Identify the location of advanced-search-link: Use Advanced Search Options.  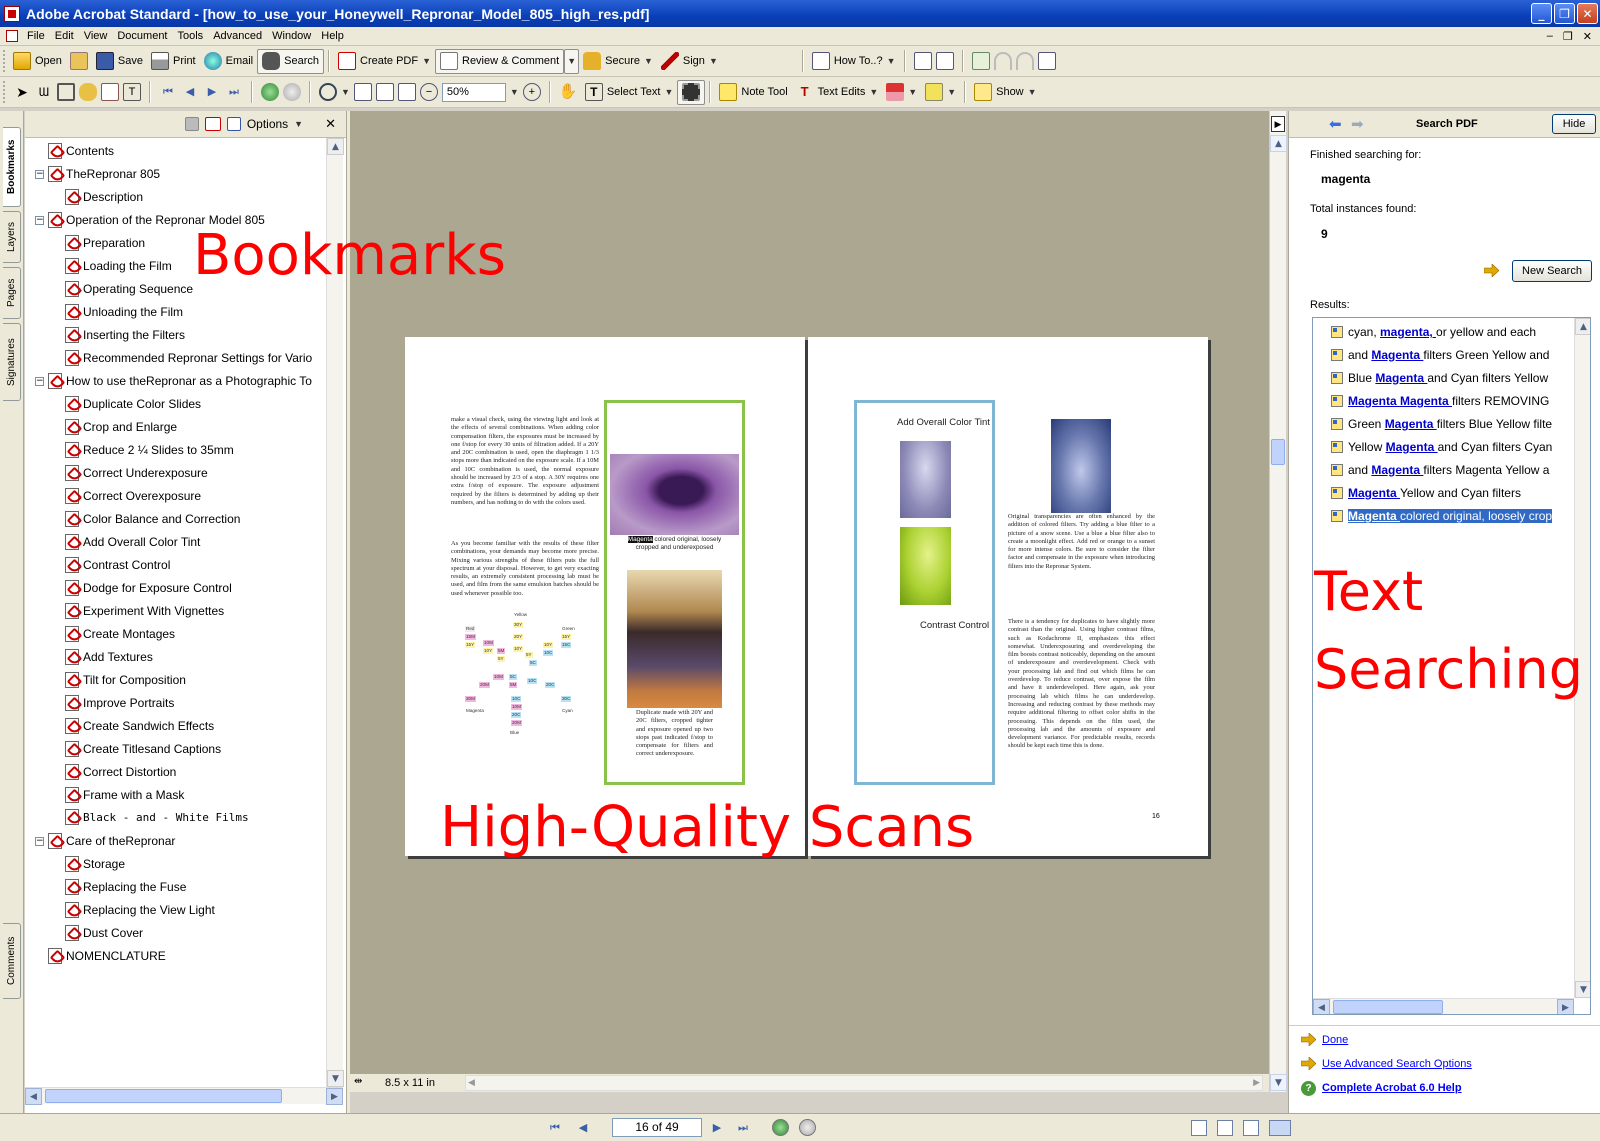
(1397, 1064).